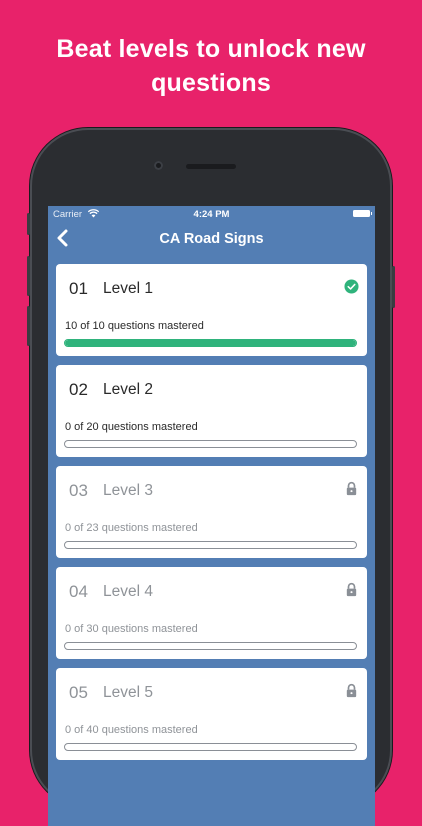 This screenshot has height=826, width=422. What do you see at coordinates (28, 276) in the screenshot?
I see `volume-up-button` at bounding box center [28, 276].